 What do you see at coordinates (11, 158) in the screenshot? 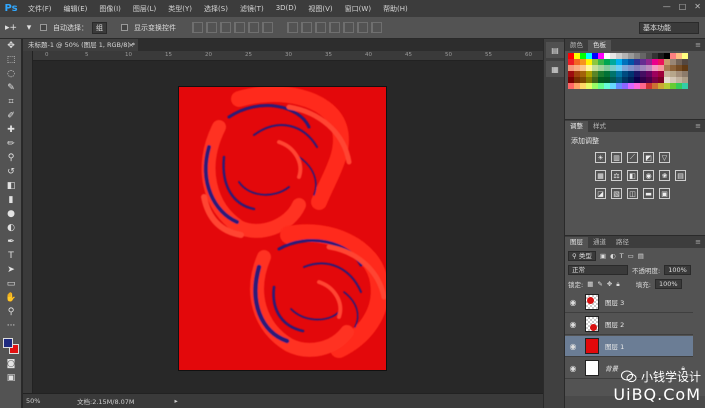
I see `clone-stamp-tool-icon: ⚲` at bounding box center [11, 158].